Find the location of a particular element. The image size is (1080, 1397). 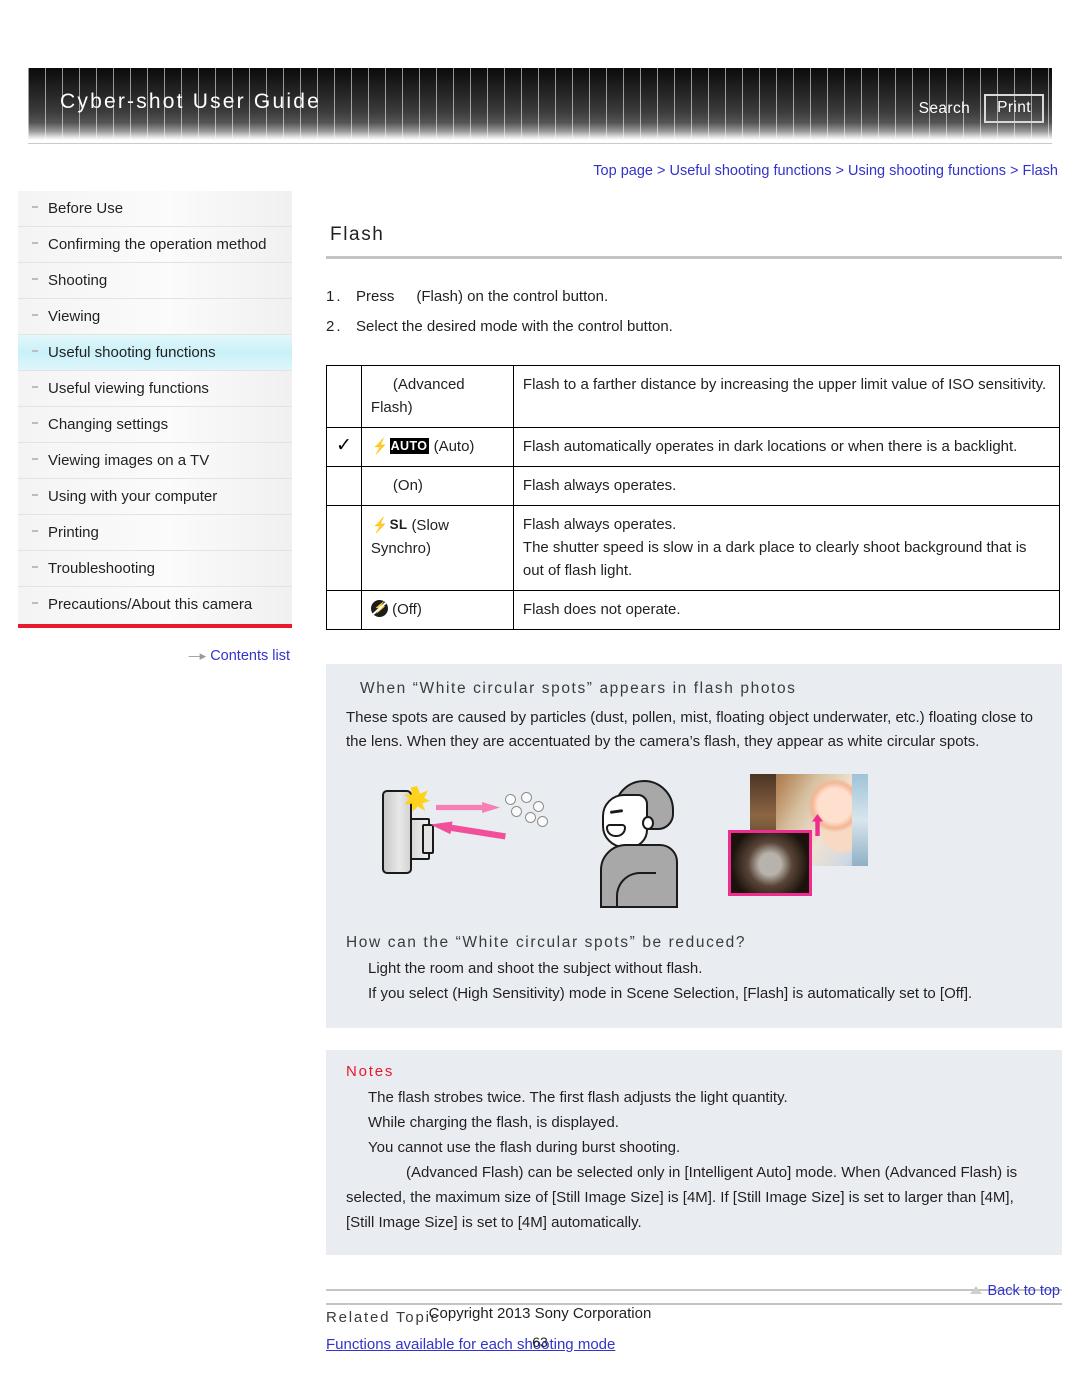

step-text-post: (Flash) on the control button. is located at coordinates (512, 296).